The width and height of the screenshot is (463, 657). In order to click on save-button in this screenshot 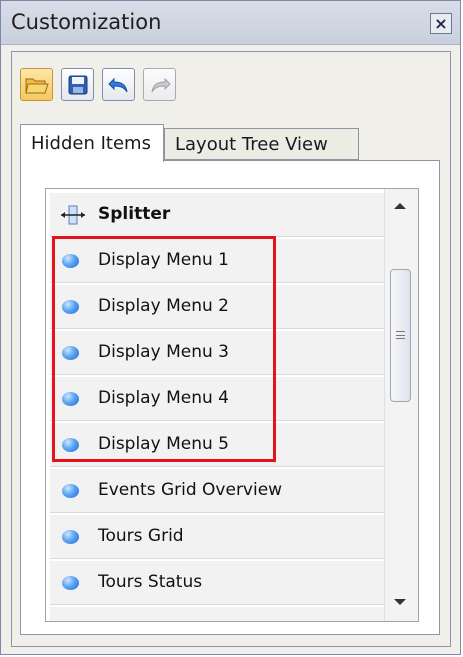, I will do `click(77, 84)`.